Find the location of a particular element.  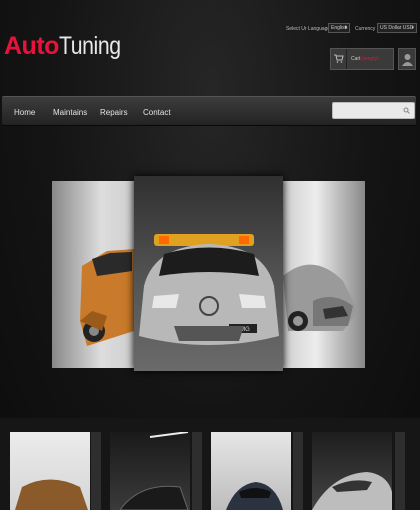

account-button is located at coordinates (407, 59).